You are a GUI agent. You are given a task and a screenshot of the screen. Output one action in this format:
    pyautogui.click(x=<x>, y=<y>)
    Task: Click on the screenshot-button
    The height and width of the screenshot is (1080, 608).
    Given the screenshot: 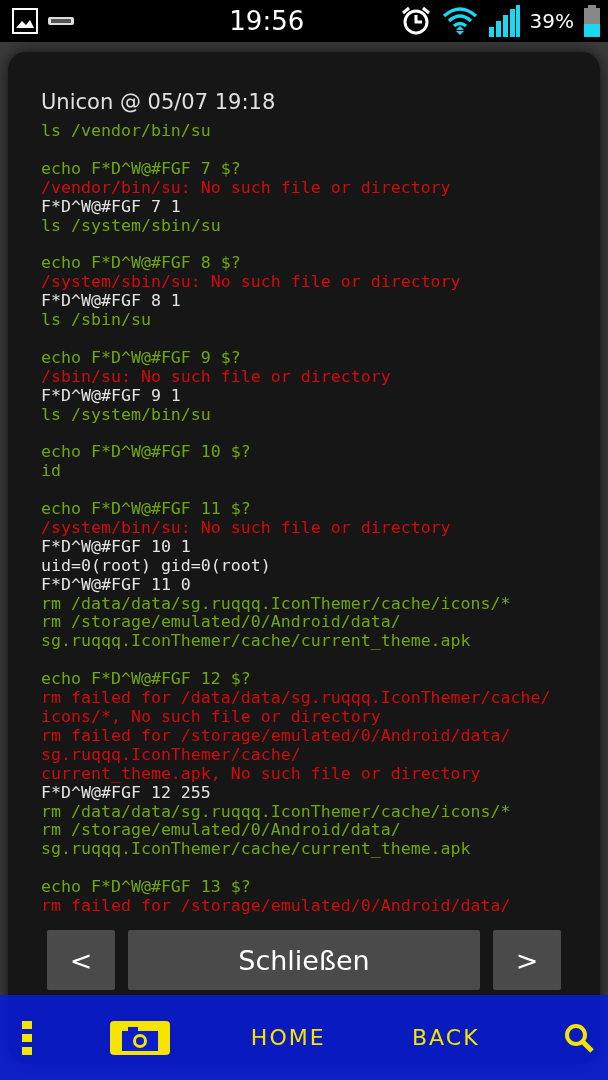 What is the action you would take?
    pyautogui.click(x=140, y=1037)
    